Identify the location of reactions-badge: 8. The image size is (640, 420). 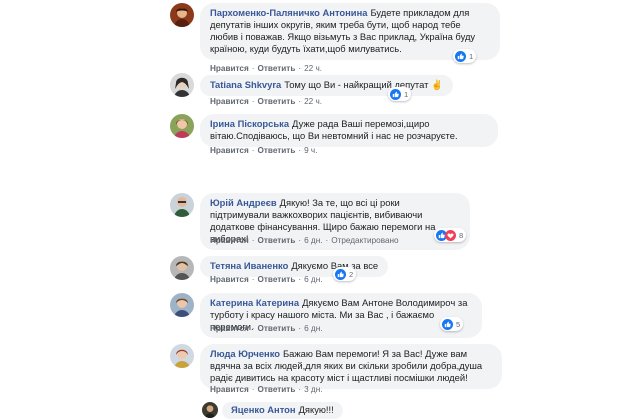
(450, 235).